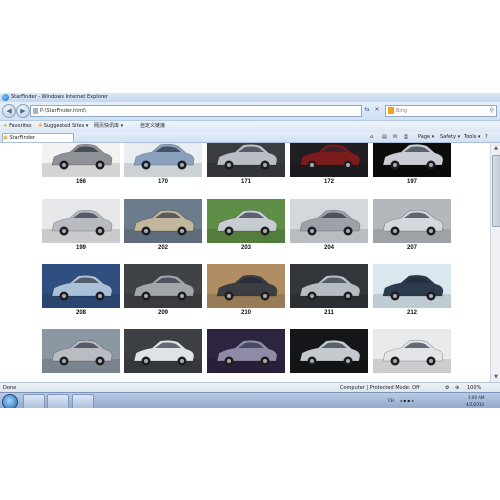  What do you see at coordinates (391, 400) in the screenshot?
I see `language-indicator: CH` at bounding box center [391, 400].